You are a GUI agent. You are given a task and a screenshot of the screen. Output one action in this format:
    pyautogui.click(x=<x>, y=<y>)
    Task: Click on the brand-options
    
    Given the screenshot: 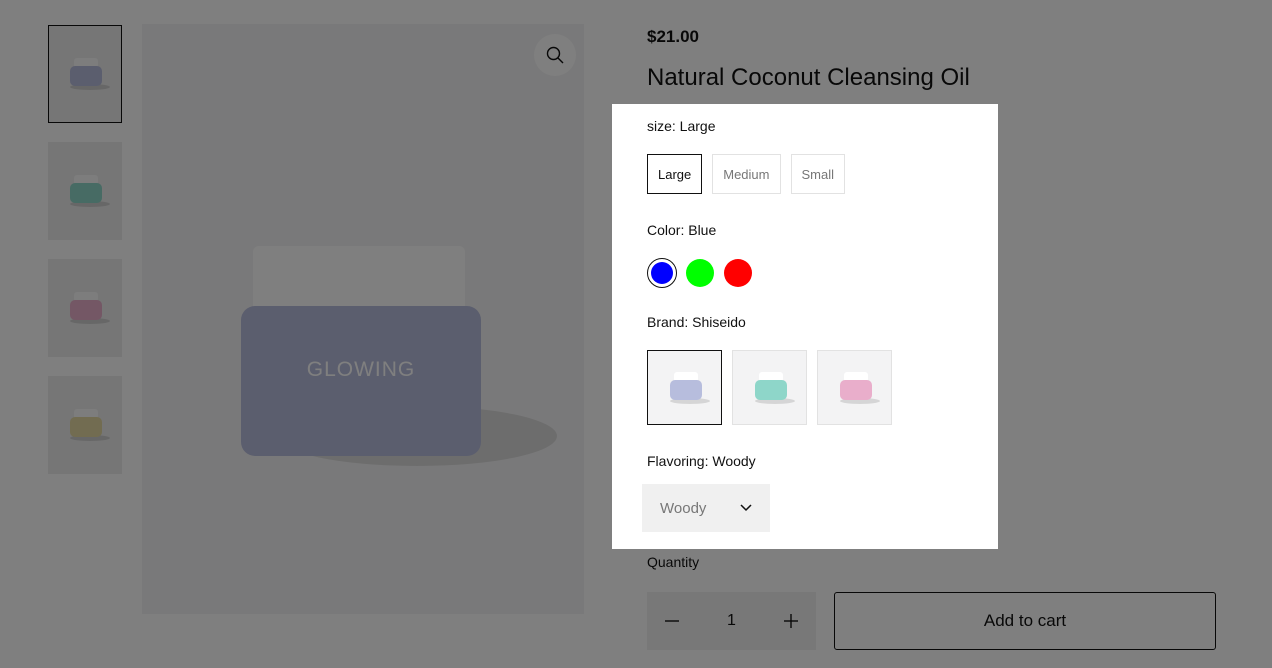 What is the action you would take?
    pyautogui.click(x=769, y=387)
    